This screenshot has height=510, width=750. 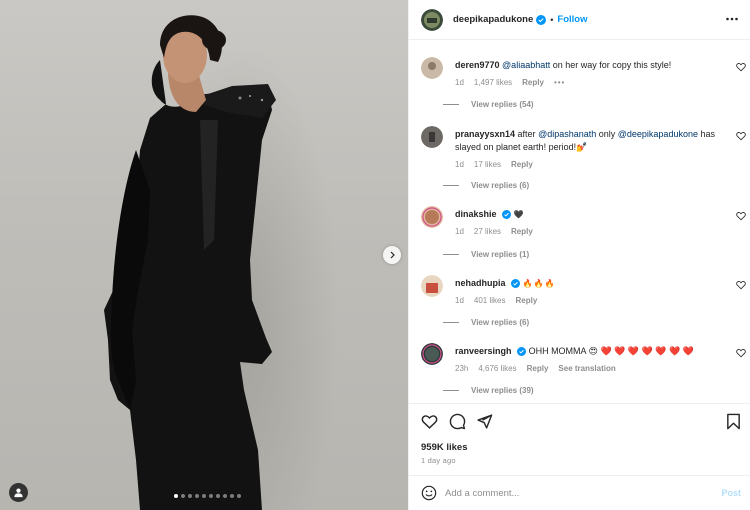 What do you see at coordinates (611, 65) in the screenshot?
I see `comment-text: on her way for copy this style!` at bounding box center [611, 65].